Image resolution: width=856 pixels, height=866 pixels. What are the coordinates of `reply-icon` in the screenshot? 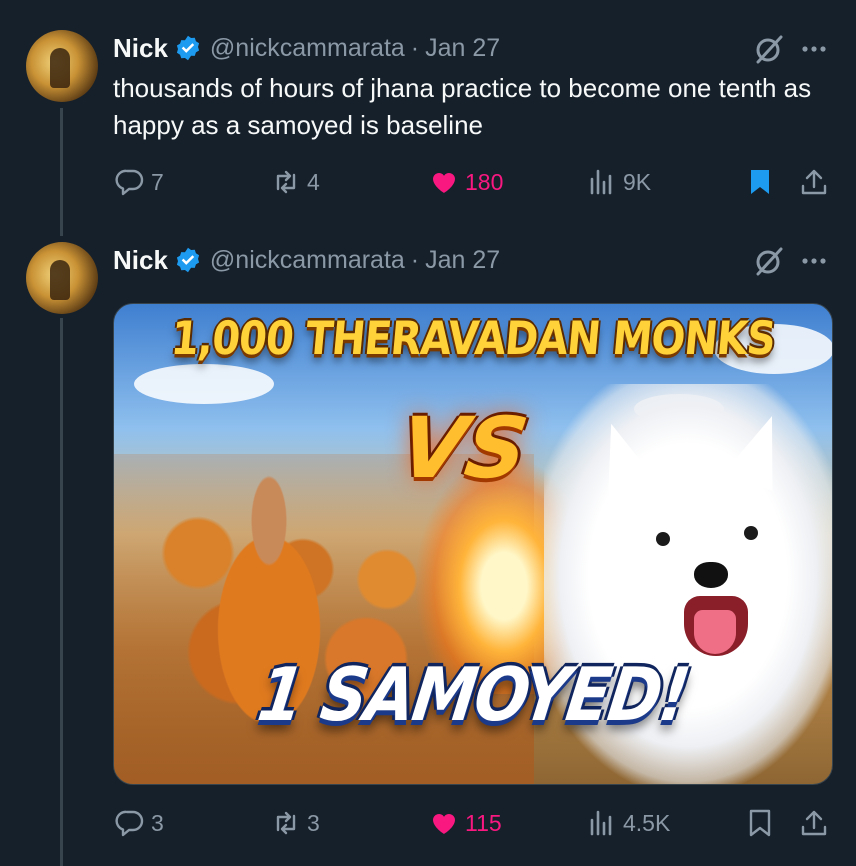 It's located at (129, 823).